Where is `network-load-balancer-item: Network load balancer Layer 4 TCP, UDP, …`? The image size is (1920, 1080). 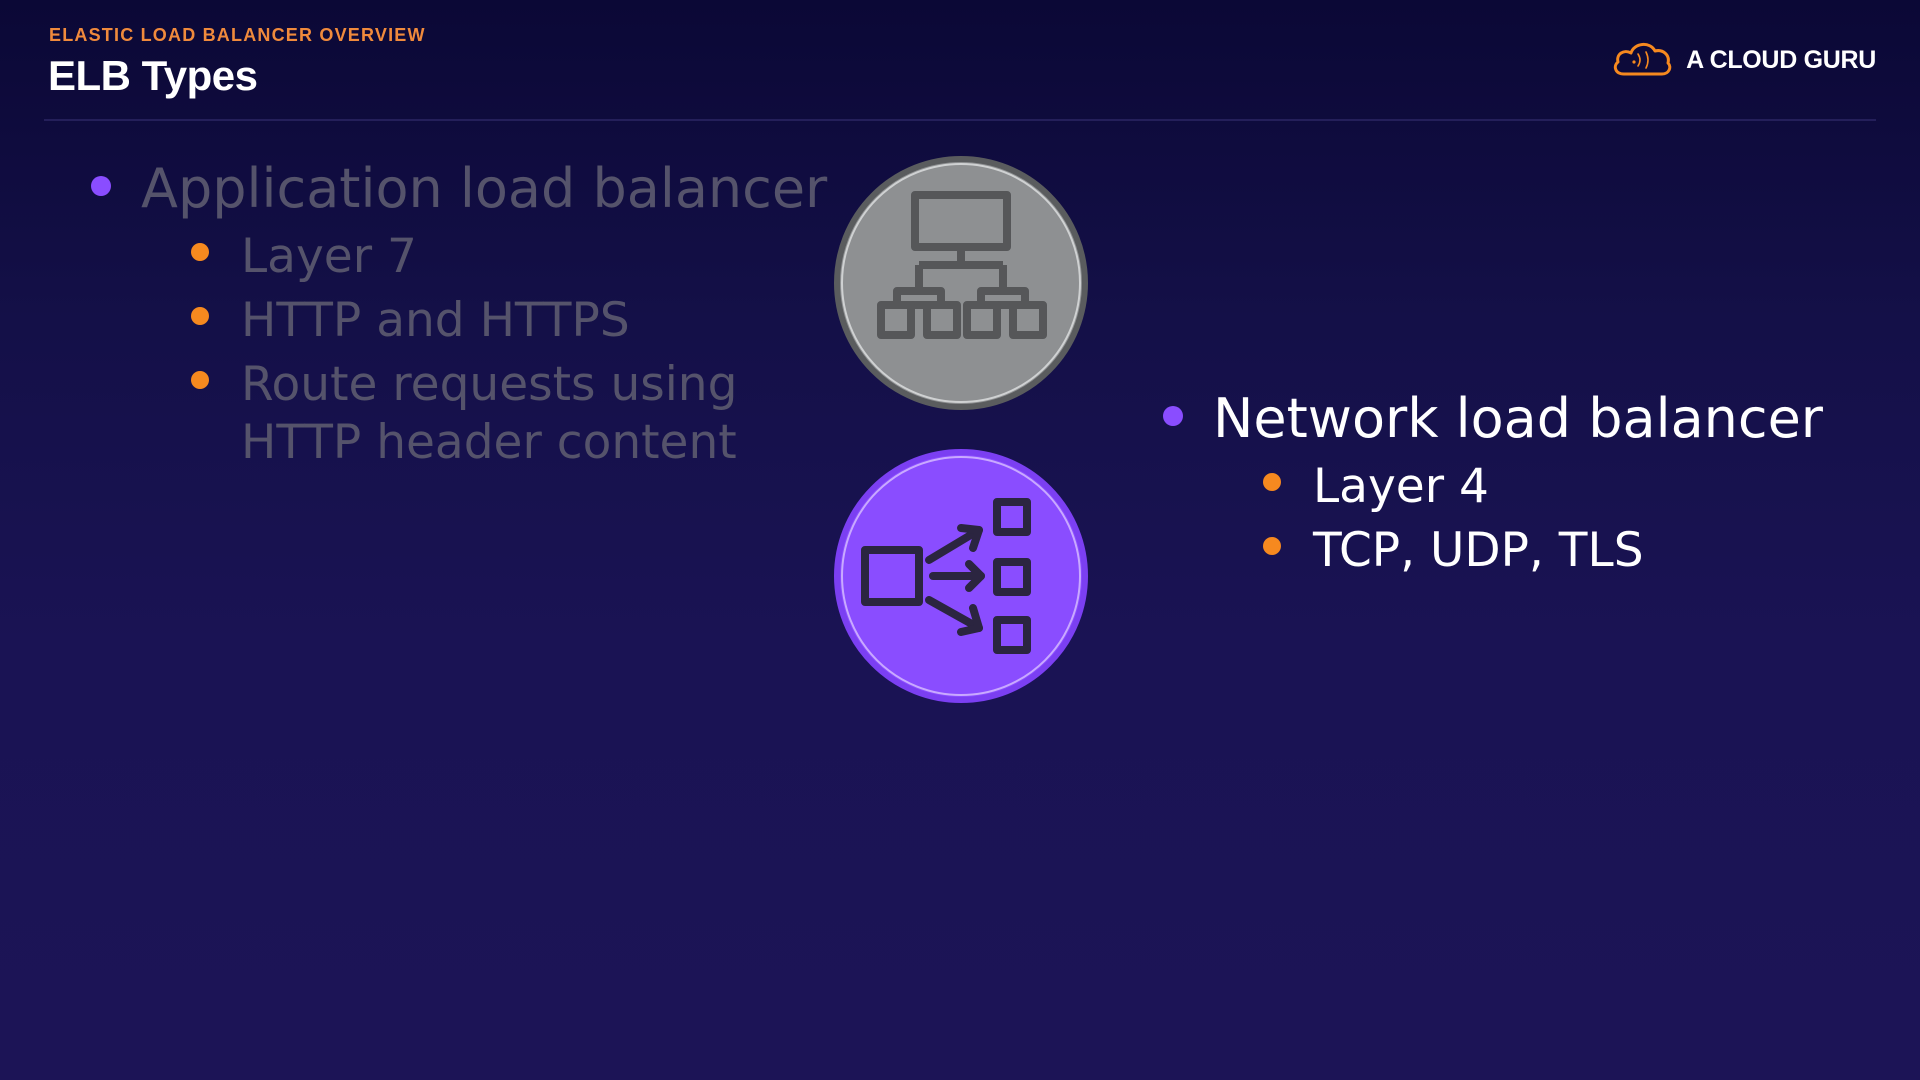 network-load-balancer-item: Network load balancer Layer 4 TCP, UDP, … is located at coordinates (1493, 483).